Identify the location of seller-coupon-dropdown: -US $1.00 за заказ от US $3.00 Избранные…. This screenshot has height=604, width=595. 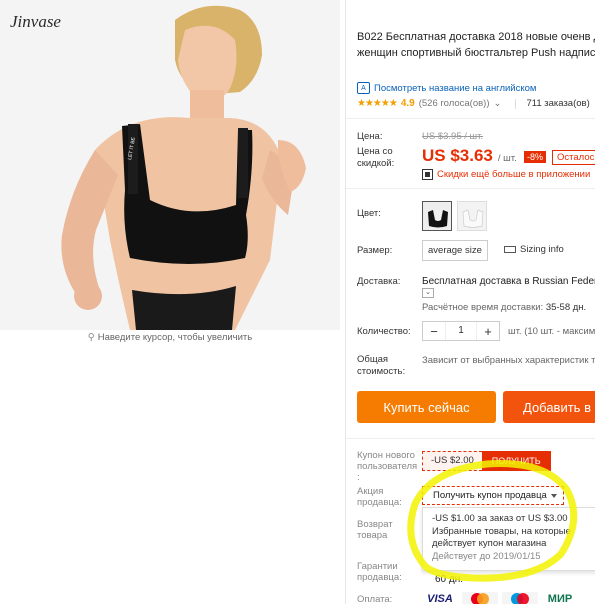
(508, 539).